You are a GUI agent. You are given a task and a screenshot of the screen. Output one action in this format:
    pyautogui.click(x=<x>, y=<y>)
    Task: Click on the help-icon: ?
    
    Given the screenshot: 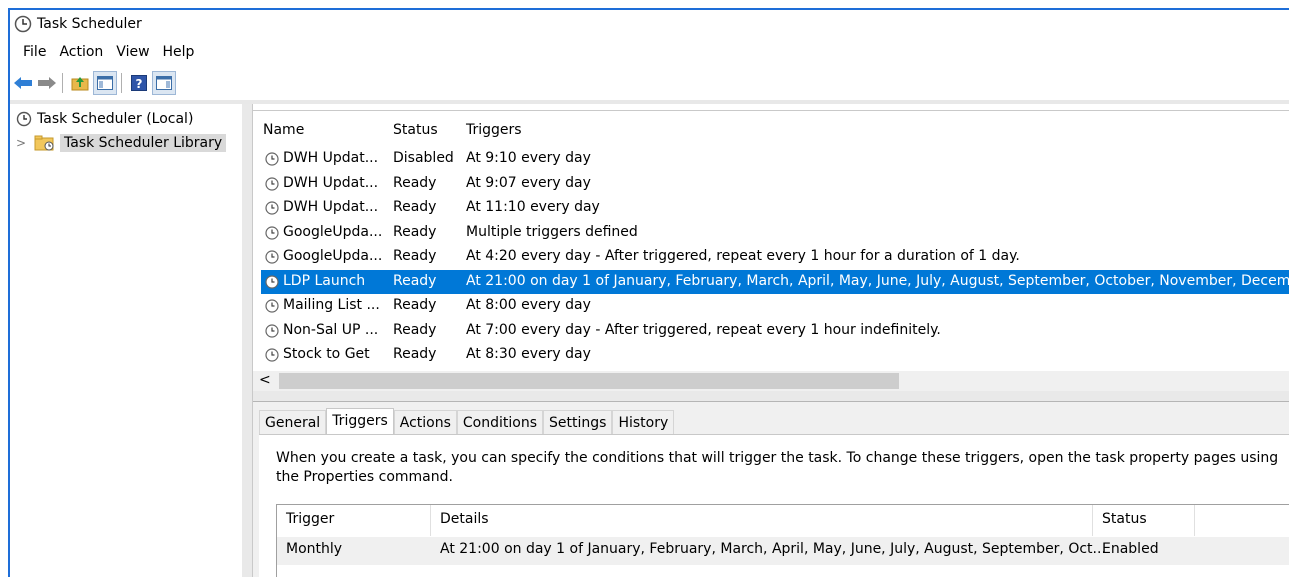 What is the action you would take?
    pyautogui.click(x=139, y=83)
    